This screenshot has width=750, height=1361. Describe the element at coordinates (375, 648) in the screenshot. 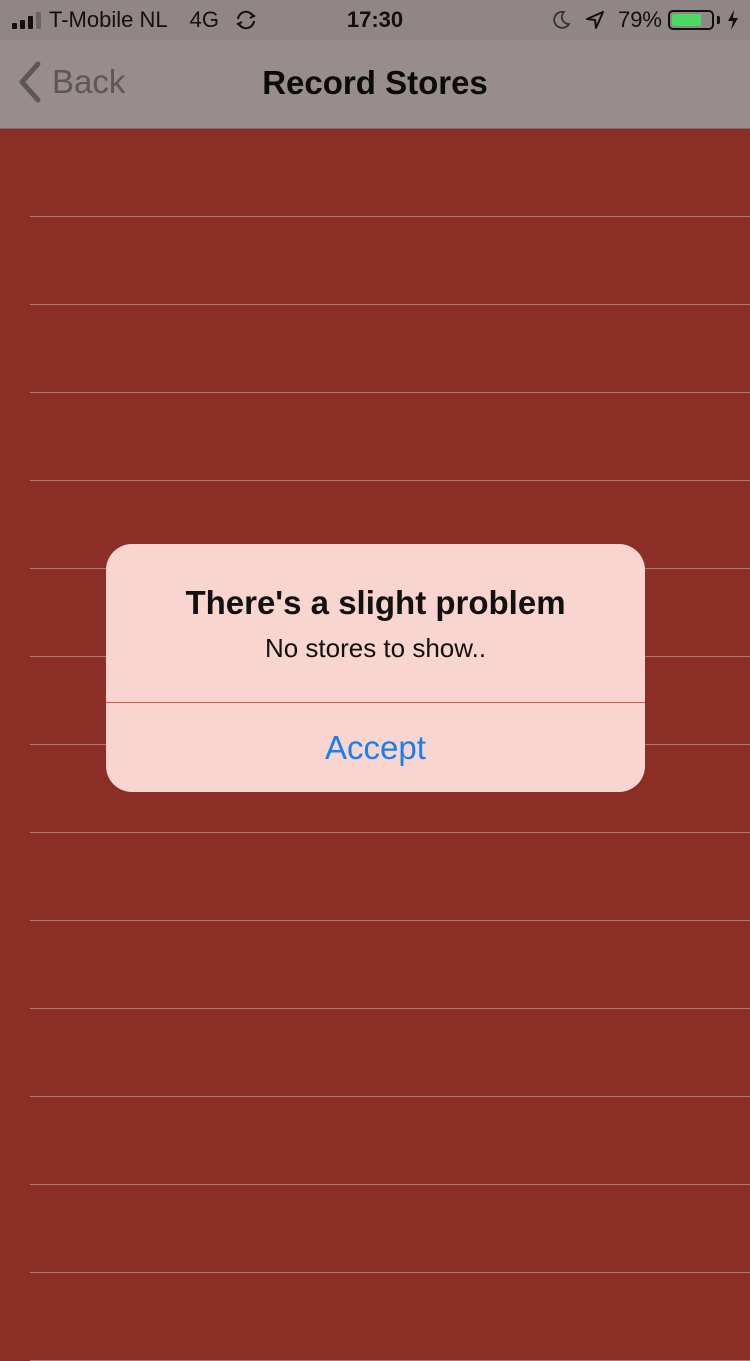

I see `alert-message: No stores to show..` at that location.